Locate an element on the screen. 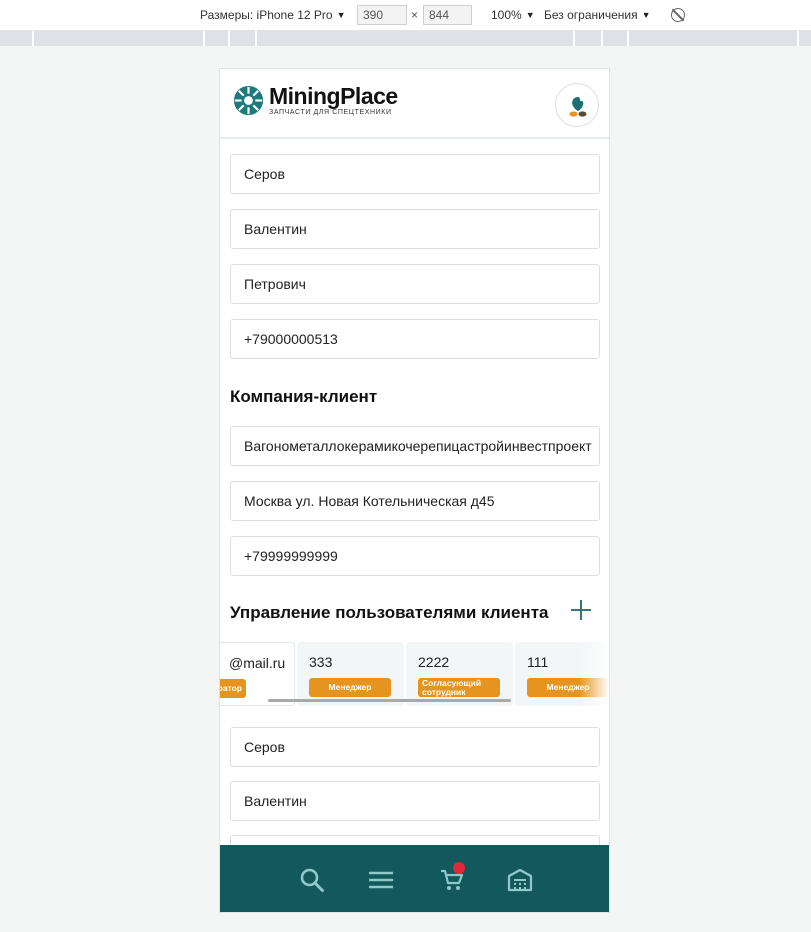 The width and height of the screenshot is (811, 932). carousel-scrollbar is located at coordinates (389, 700).